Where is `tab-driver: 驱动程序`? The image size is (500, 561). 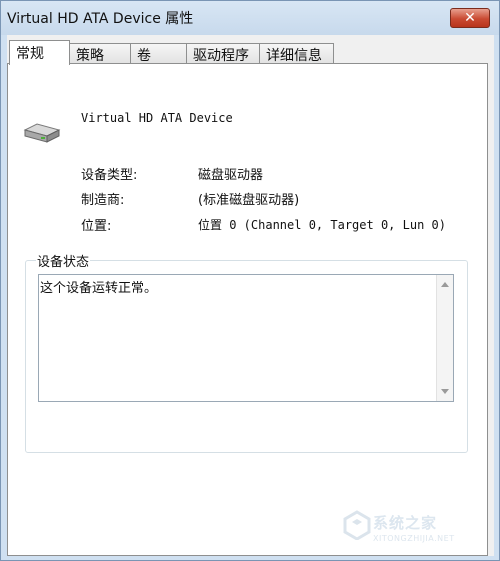
tab-driver: 驱动程序 is located at coordinates (223, 53).